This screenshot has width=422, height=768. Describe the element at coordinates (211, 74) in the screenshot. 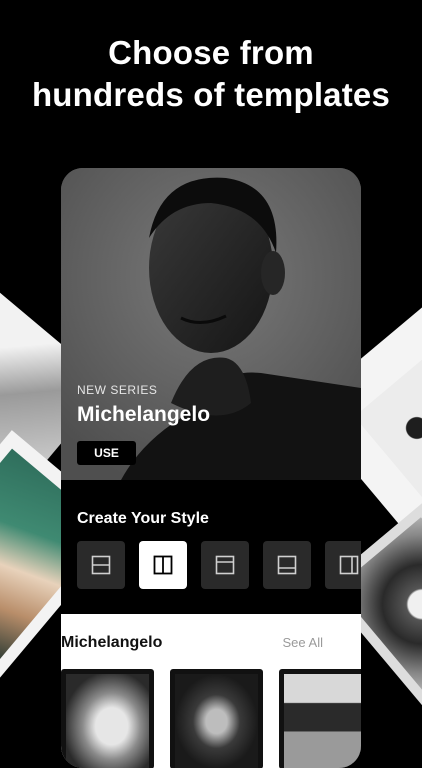

I see `headline: Choose from hundreds of templates` at that location.